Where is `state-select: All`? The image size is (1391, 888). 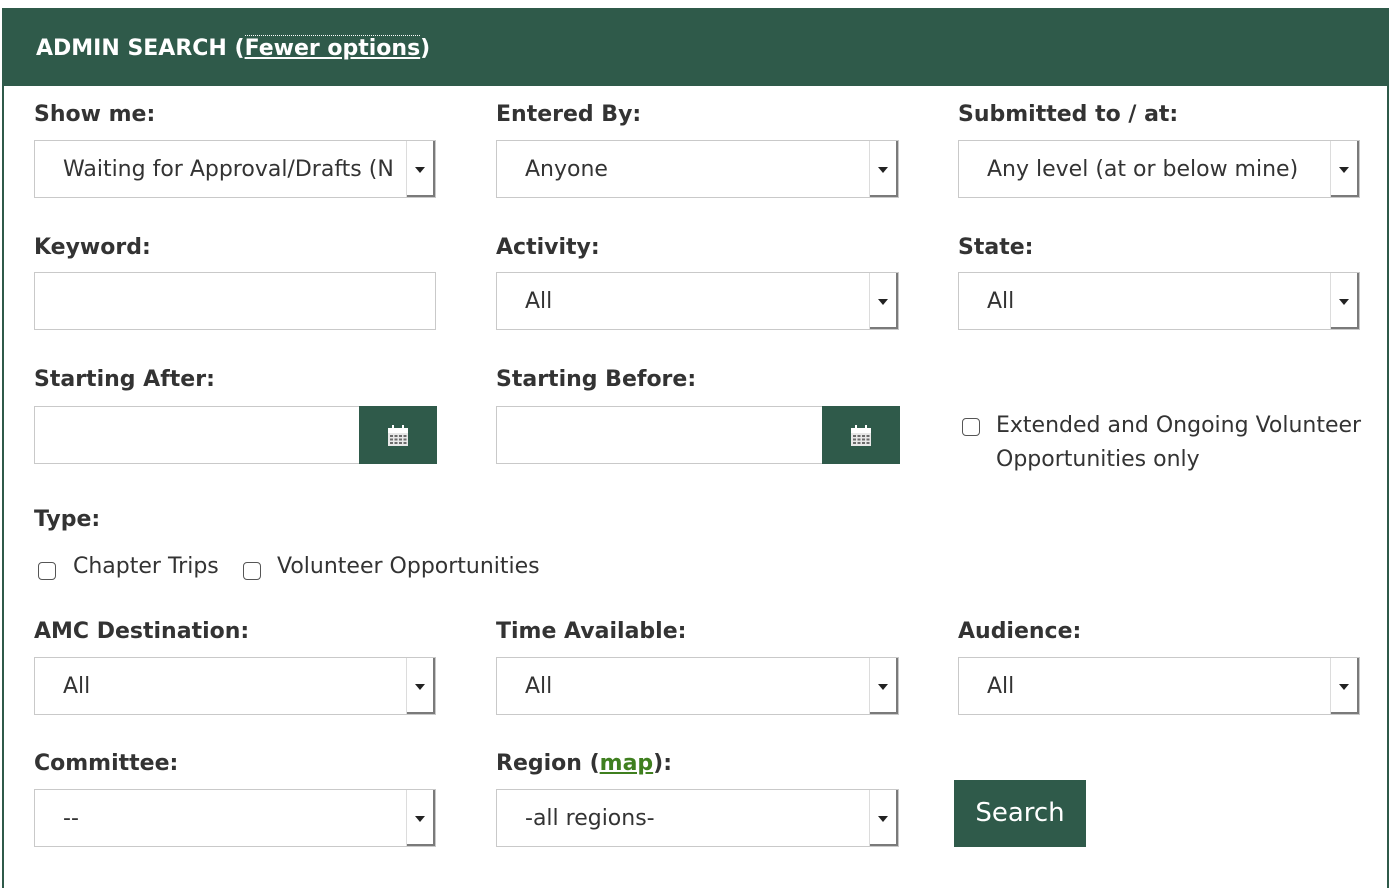 state-select: All is located at coordinates (1159, 301).